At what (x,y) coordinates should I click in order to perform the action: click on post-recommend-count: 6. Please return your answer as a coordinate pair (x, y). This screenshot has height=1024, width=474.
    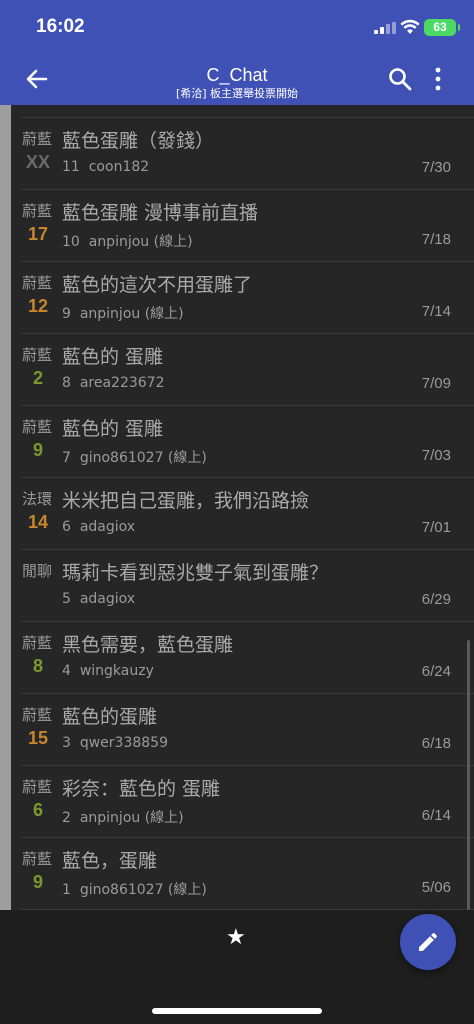
    Looking at the image, I should click on (37, 810).